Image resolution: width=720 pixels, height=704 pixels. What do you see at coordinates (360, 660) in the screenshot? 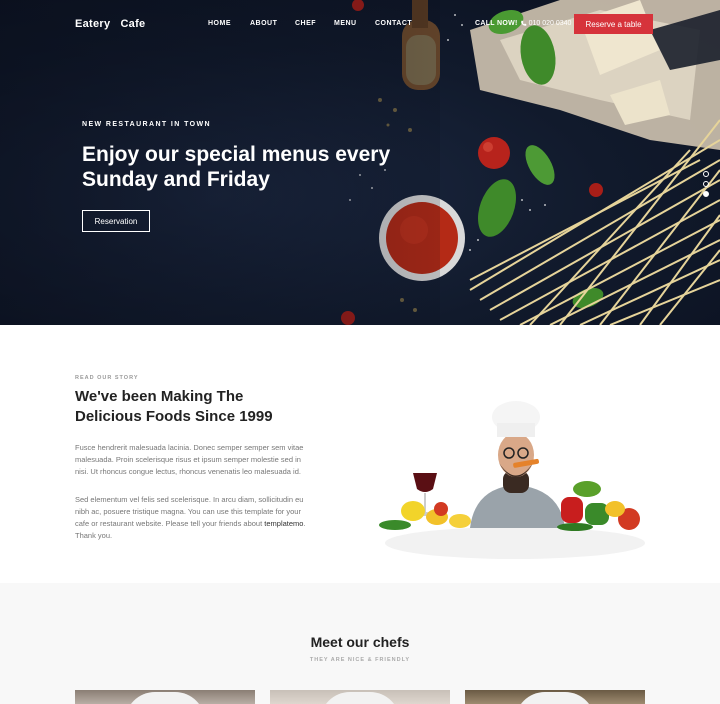
I see `chefs-subtitle: THEY ARE NICE & FRIENDLY` at bounding box center [360, 660].